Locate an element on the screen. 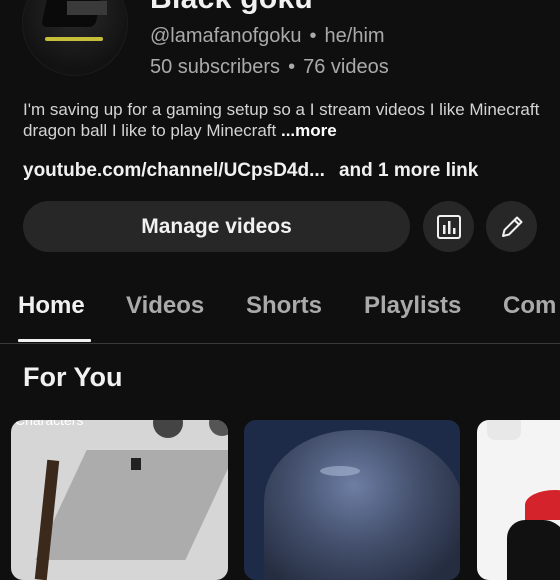 This screenshot has width=560, height=580. channel-pronouns: he/him is located at coordinates (354, 36).